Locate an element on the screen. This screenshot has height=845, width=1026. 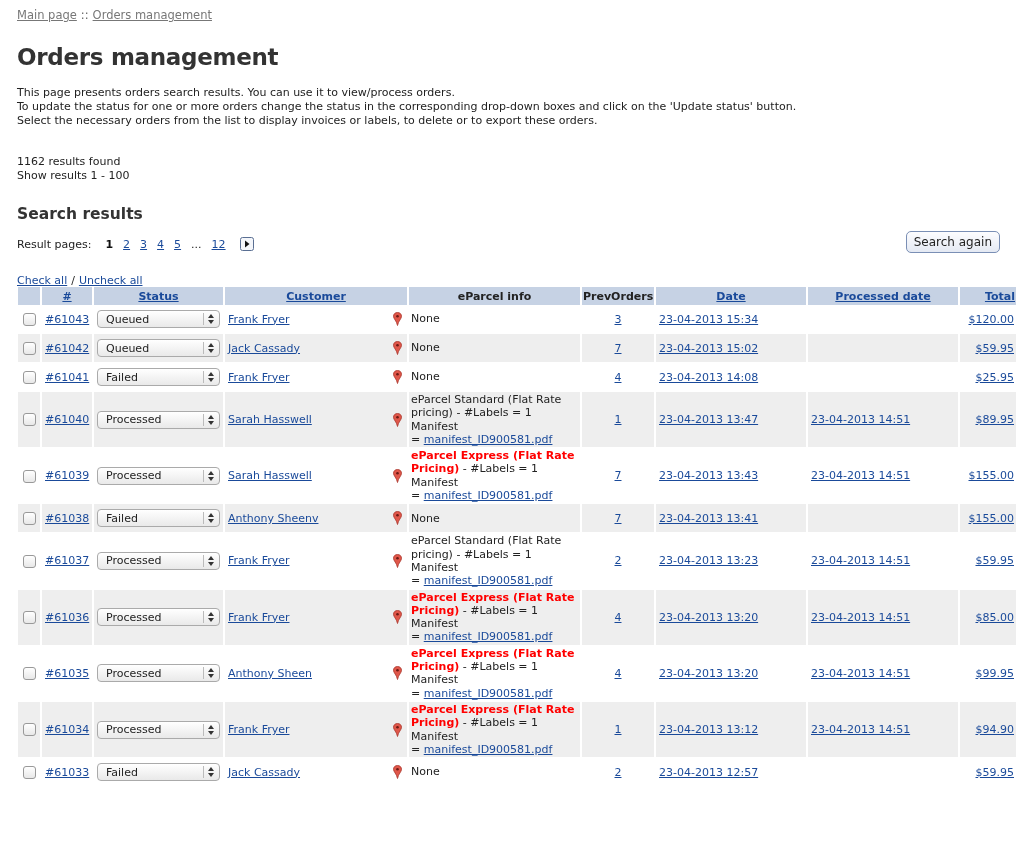
order-link: #61037 is located at coordinates (67, 561).